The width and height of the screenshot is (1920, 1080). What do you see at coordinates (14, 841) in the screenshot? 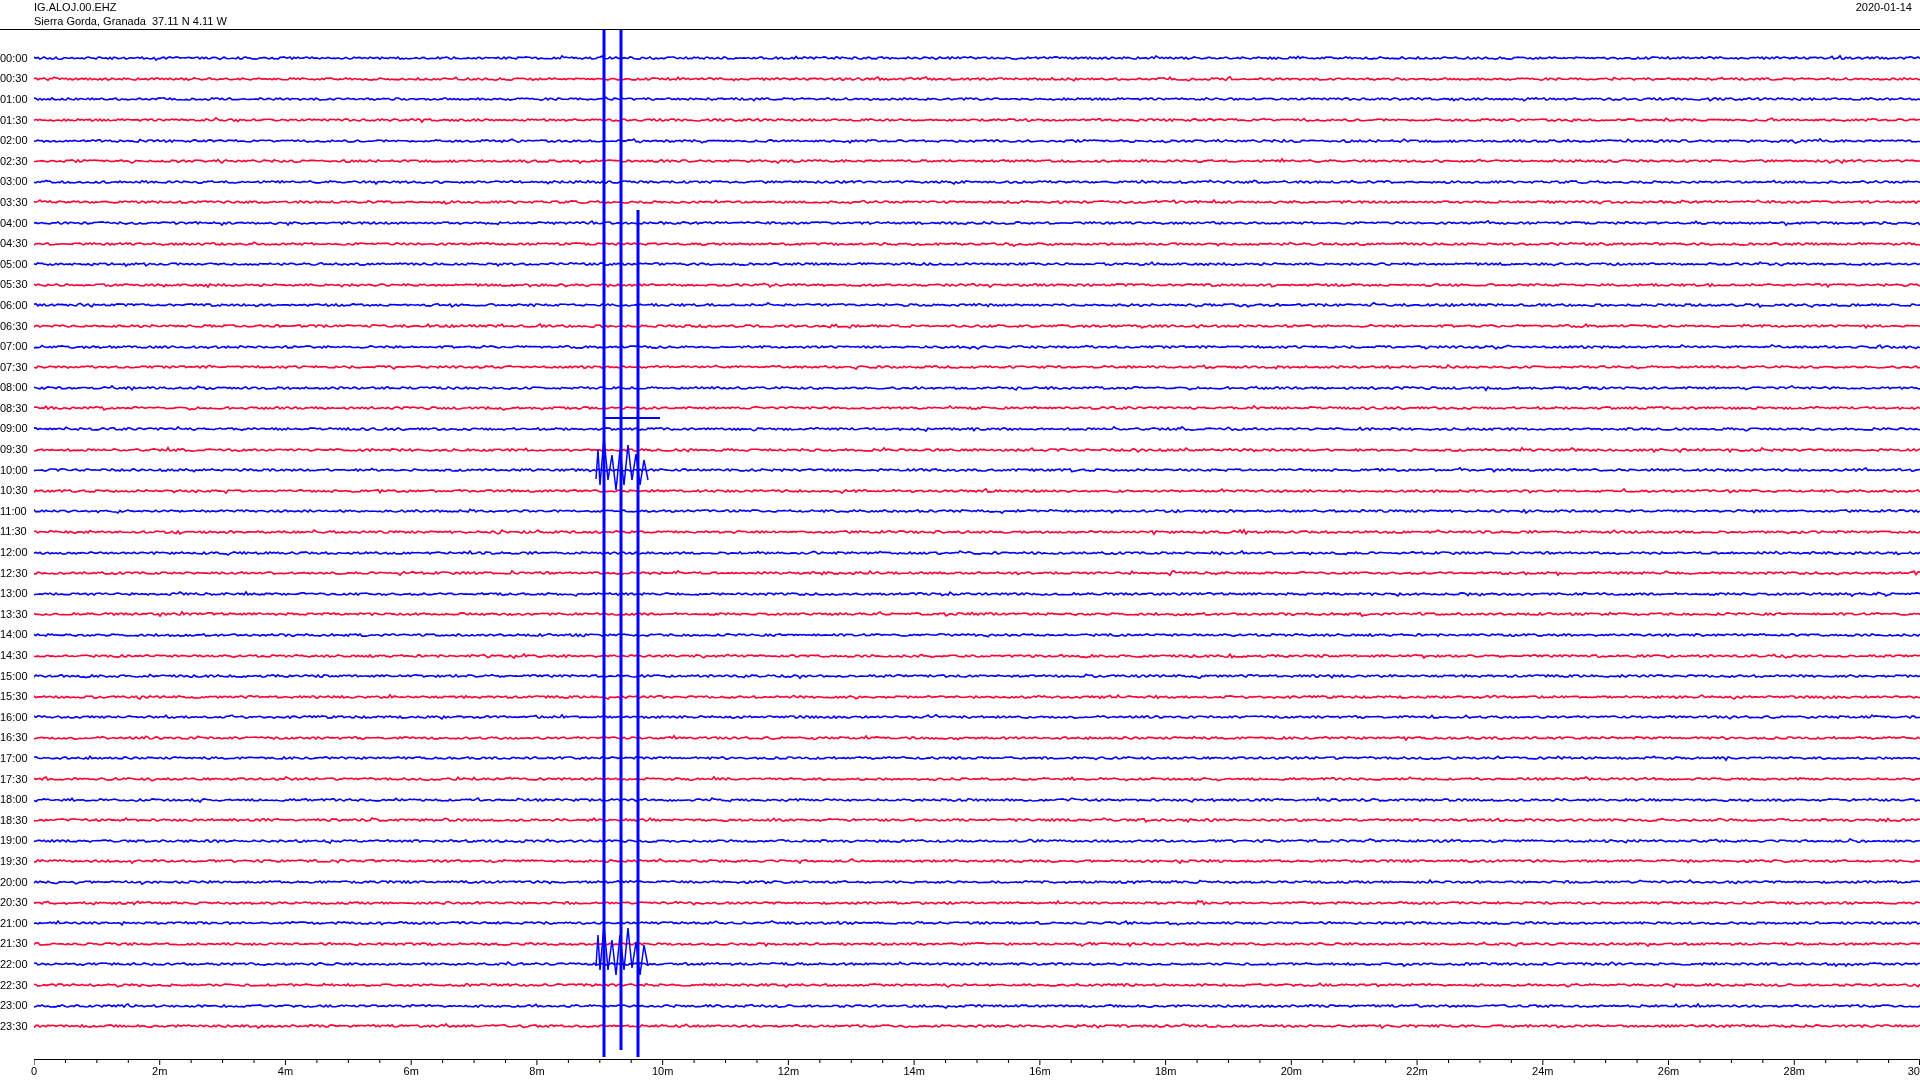
I see `hour-label: 19:00` at bounding box center [14, 841].